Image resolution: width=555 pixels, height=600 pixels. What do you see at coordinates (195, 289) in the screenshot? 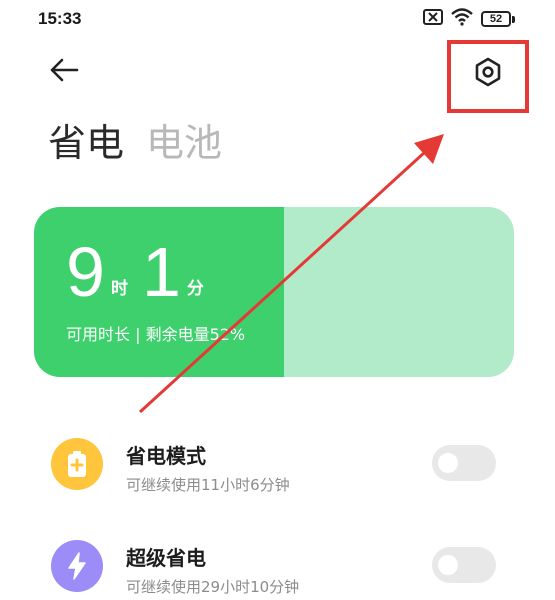
I see `minutes-unit: 分` at bounding box center [195, 289].